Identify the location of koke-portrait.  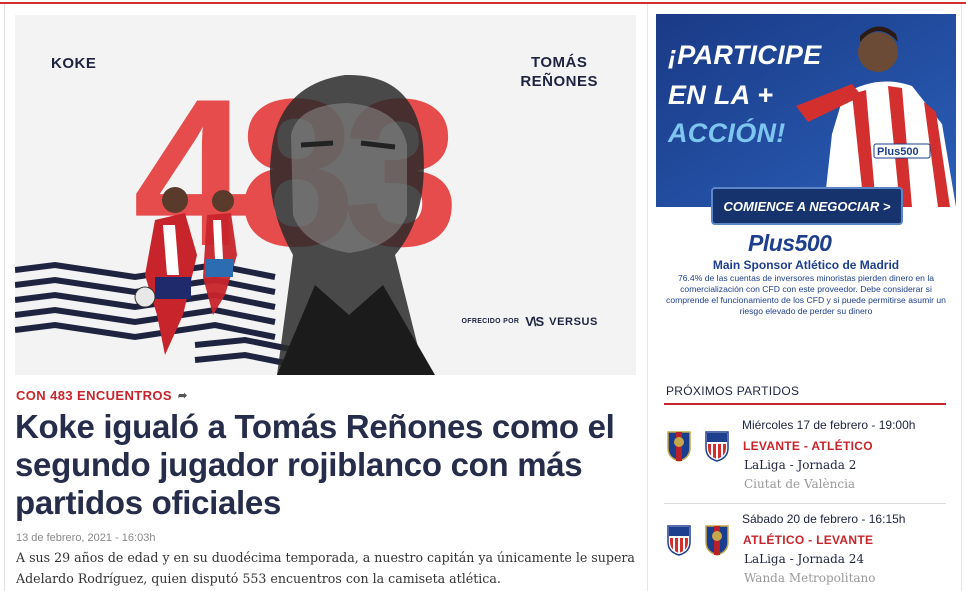
(352, 224).